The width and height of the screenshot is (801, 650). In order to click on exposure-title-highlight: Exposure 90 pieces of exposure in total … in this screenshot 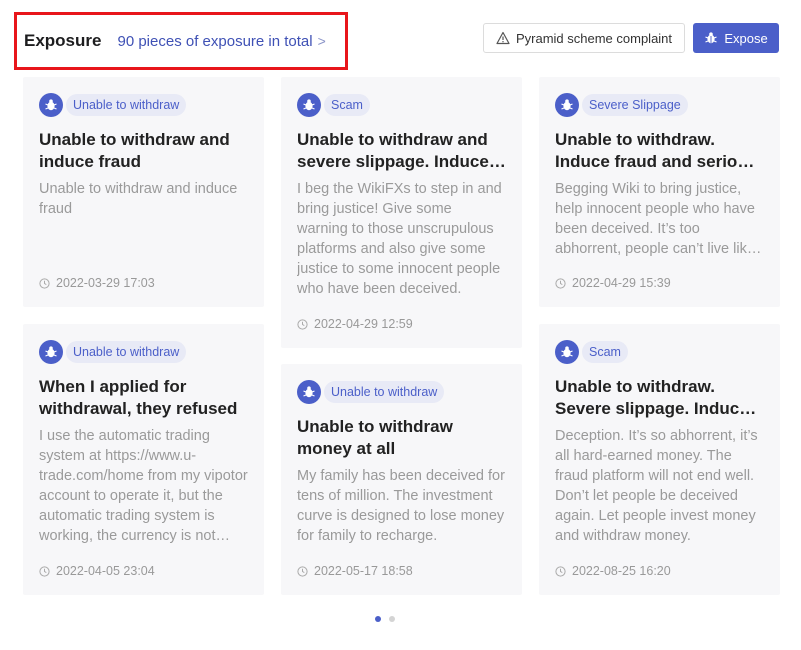, I will do `click(181, 41)`.